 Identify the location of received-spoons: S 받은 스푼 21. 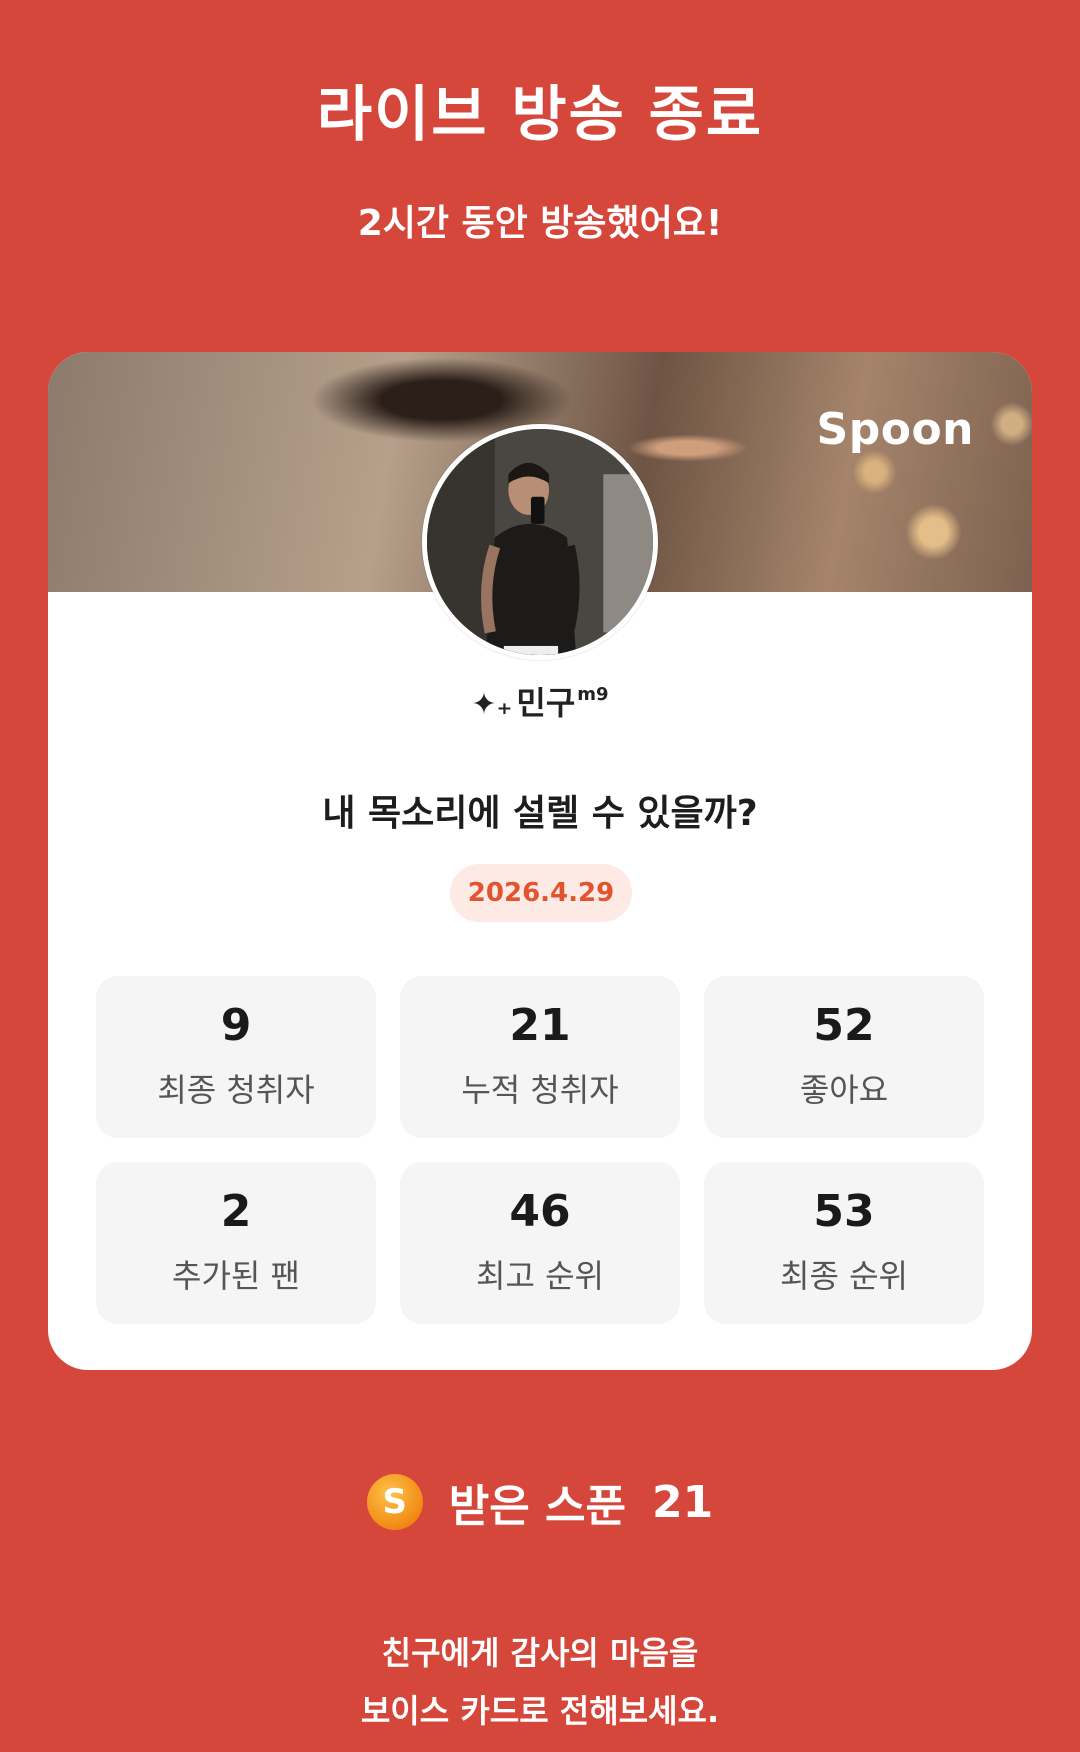
(540, 1502).